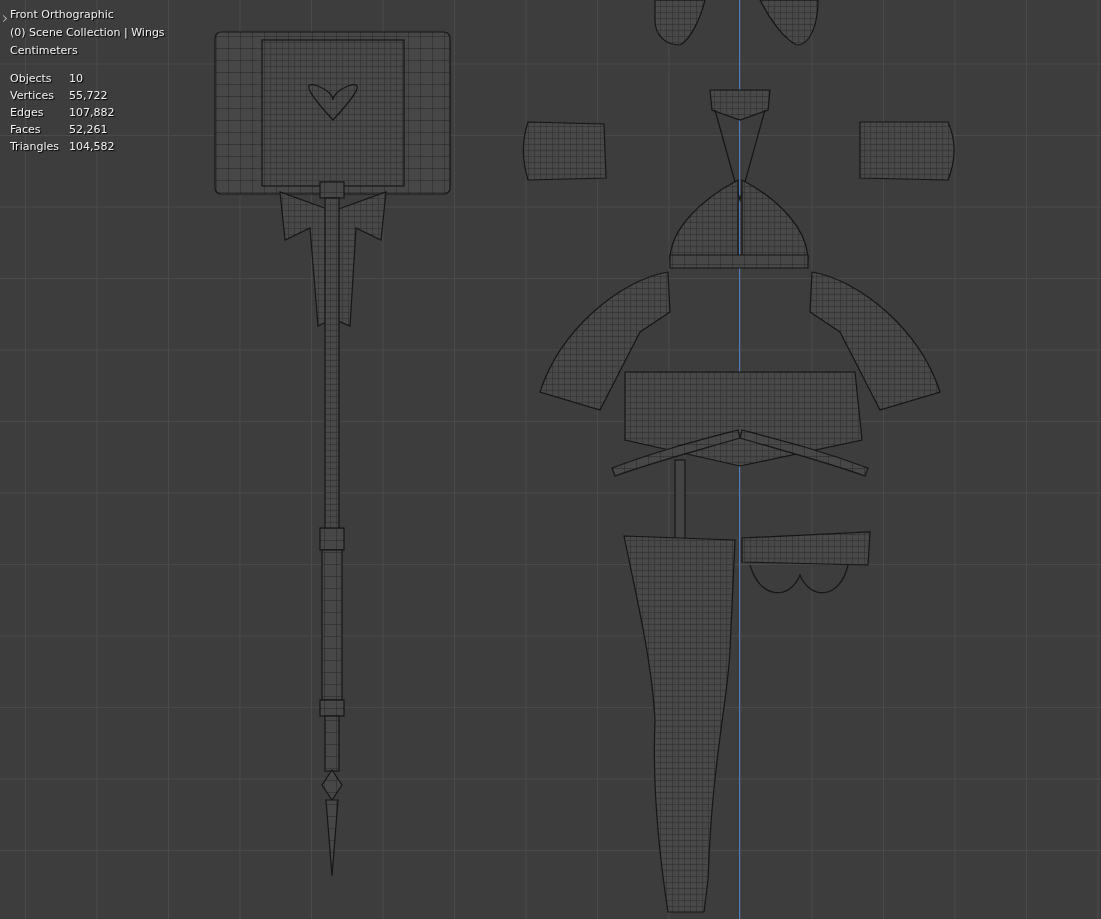  What do you see at coordinates (92, 147) in the screenshot?
I see `stat-value: 104,582` at bounding box center [92, 147].